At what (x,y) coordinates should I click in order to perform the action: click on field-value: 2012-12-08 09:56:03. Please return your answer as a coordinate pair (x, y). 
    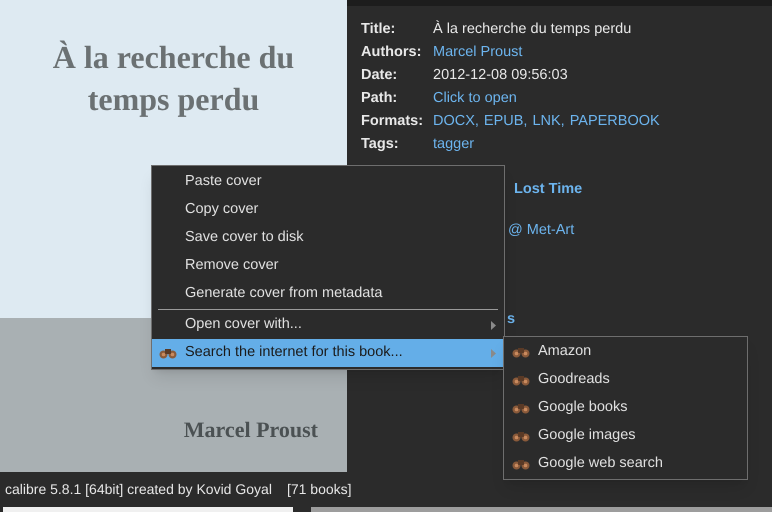
    Looking at the image, I should click on (500, 75).